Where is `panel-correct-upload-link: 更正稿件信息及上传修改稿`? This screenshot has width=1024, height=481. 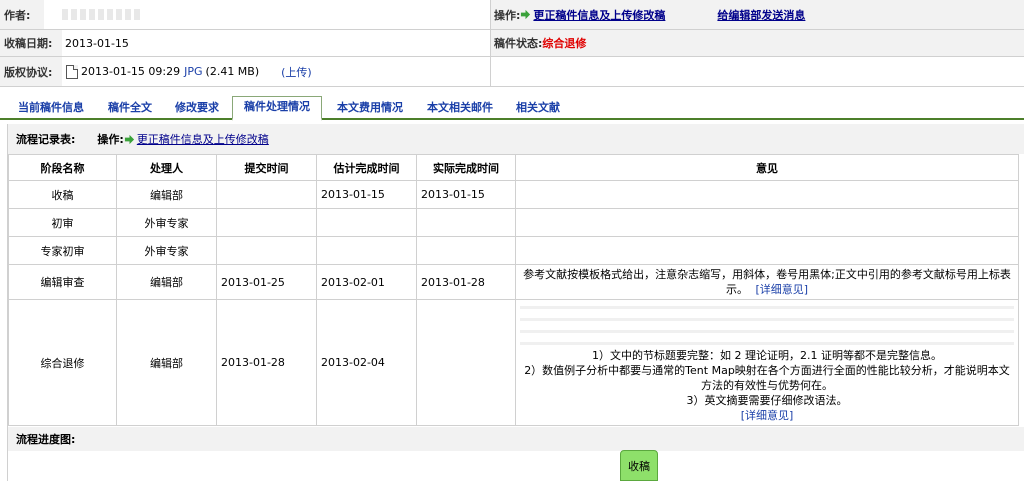
panel-correct-upload-link: 更正稿件信息及上传修改稿 is located at coordinates (203, 139).